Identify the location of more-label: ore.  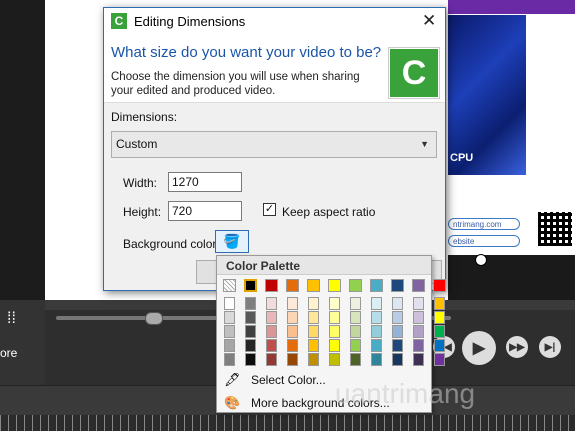
(8, 353).